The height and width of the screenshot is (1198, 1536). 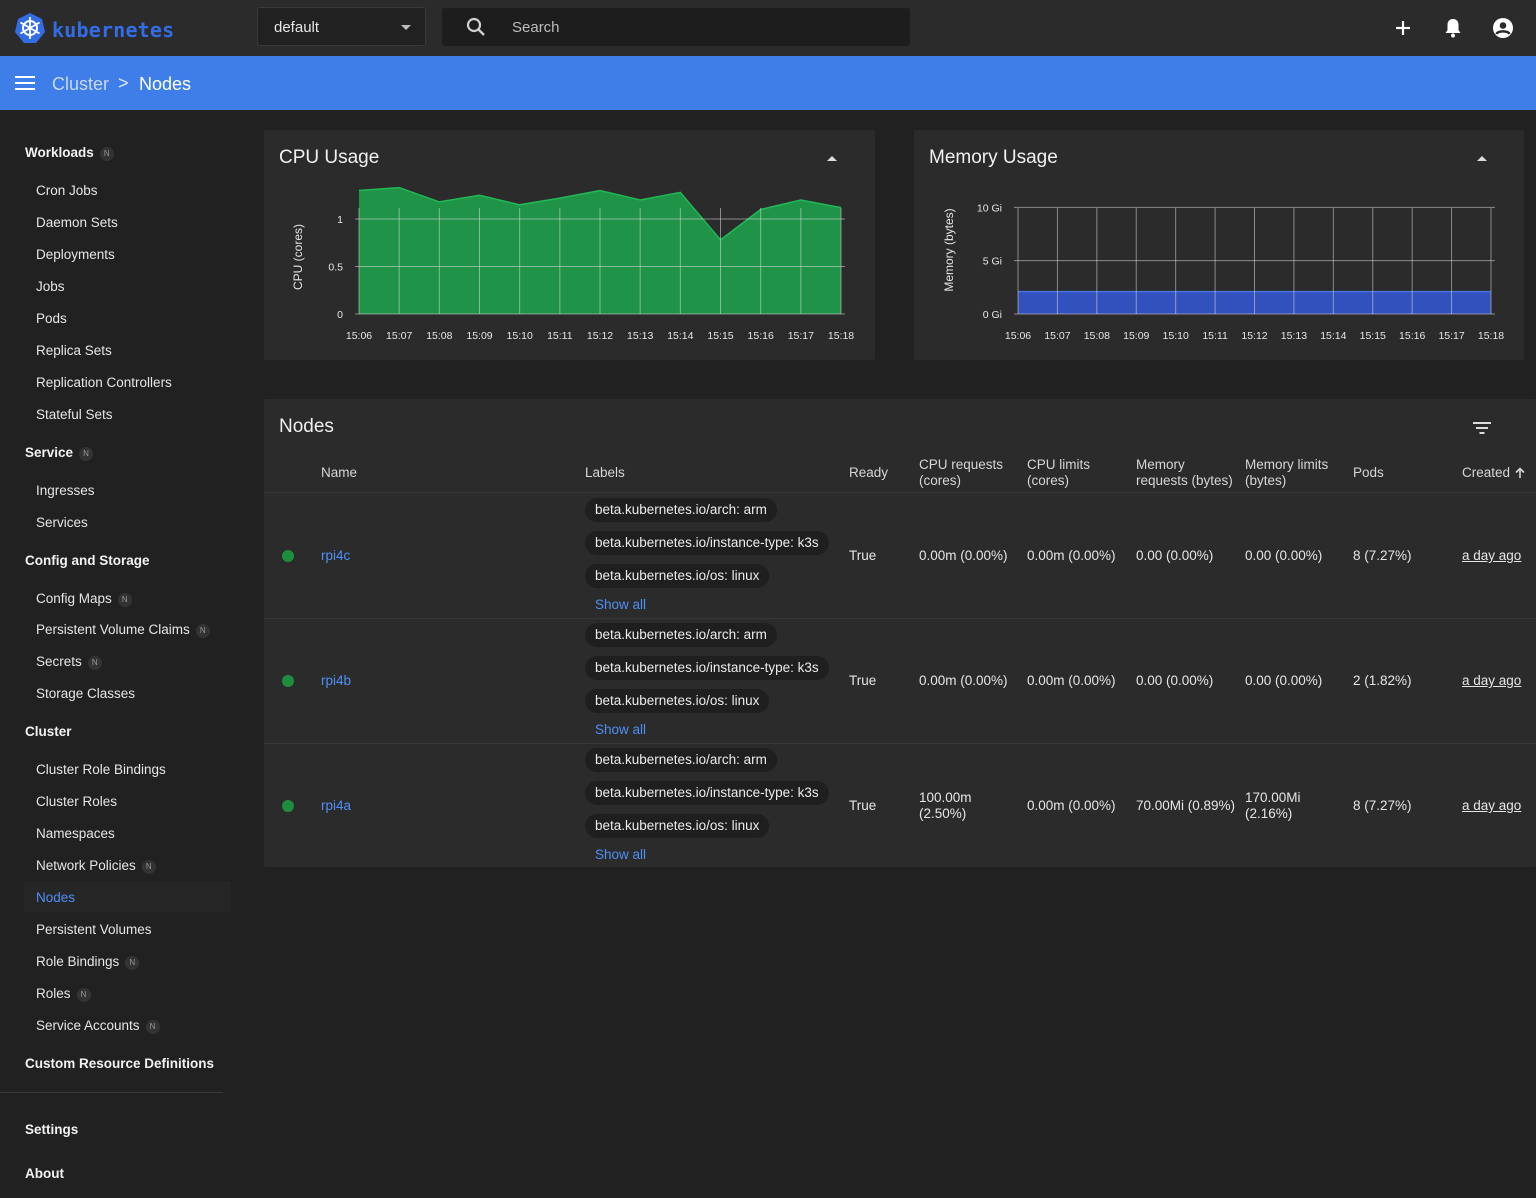 I want to click on column-header-name: Name, so click(x=339, y=473).